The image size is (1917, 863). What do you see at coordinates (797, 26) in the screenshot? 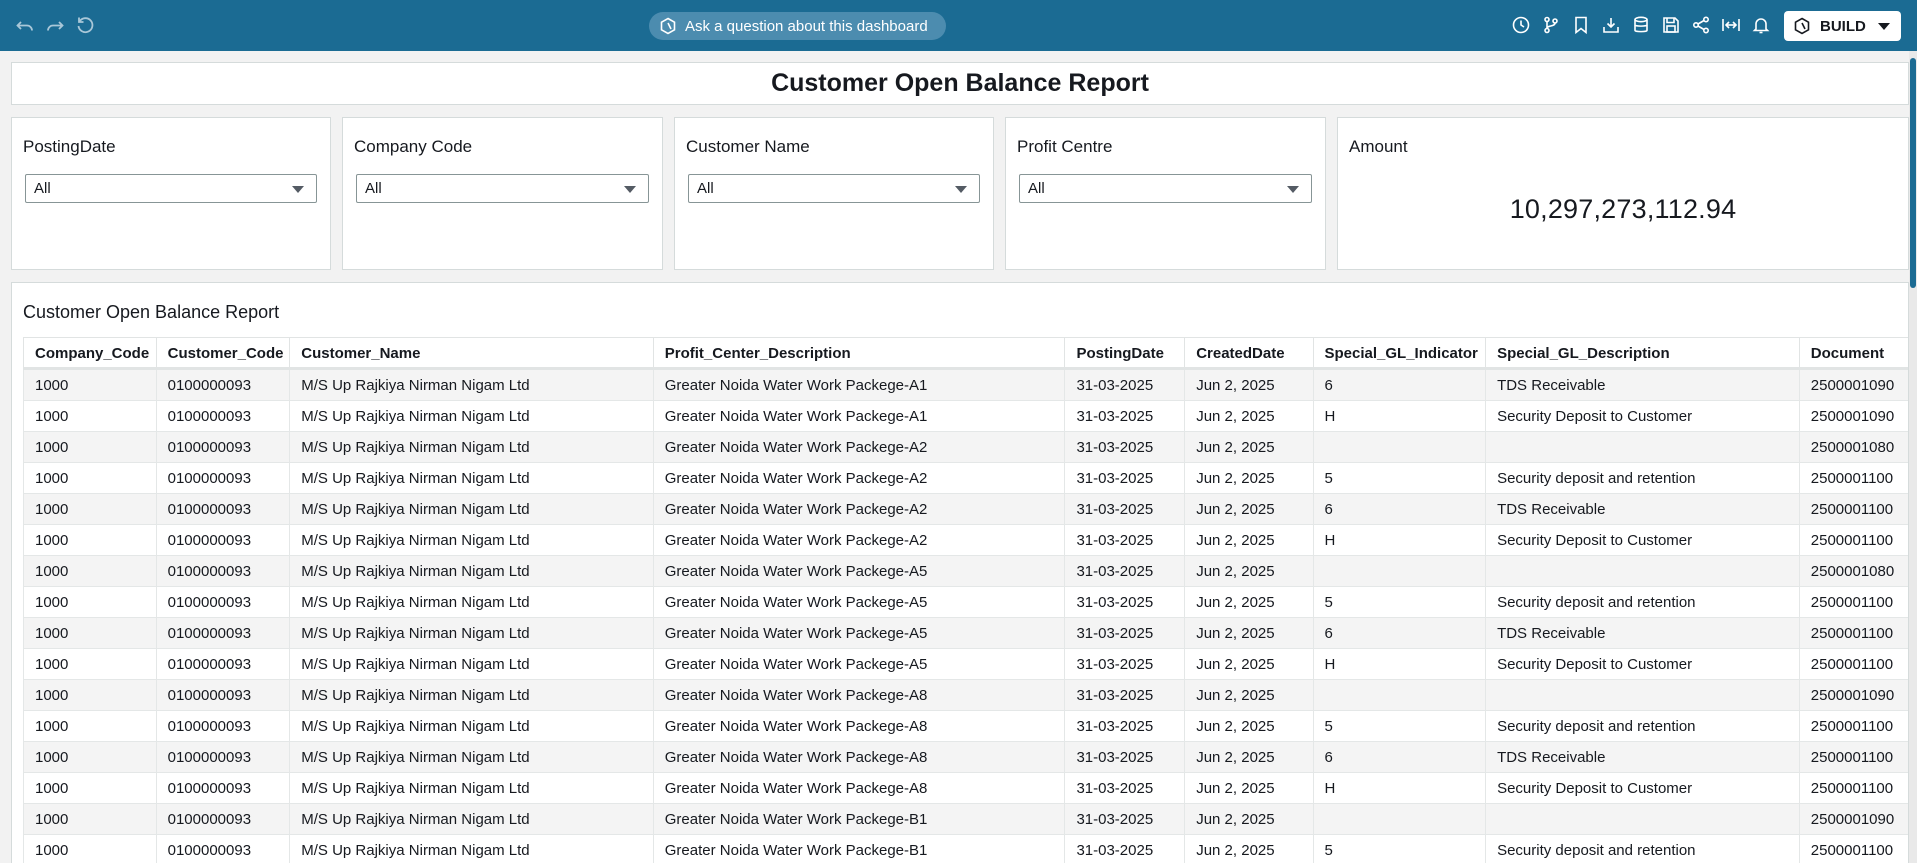
I see `ask-question-button: Ask a question about this dashboard` at bounding box center [797, 26].